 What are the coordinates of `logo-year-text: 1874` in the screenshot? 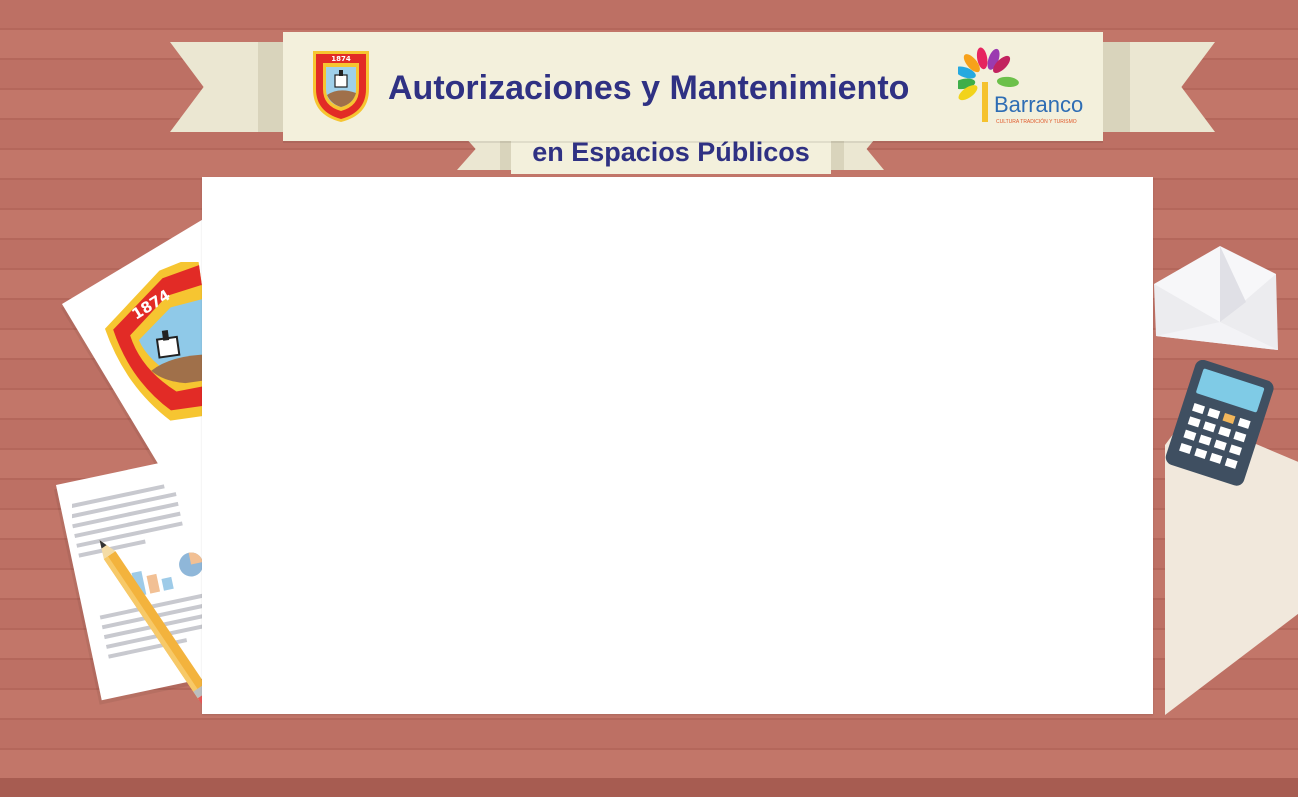 It's located at (341, 59).